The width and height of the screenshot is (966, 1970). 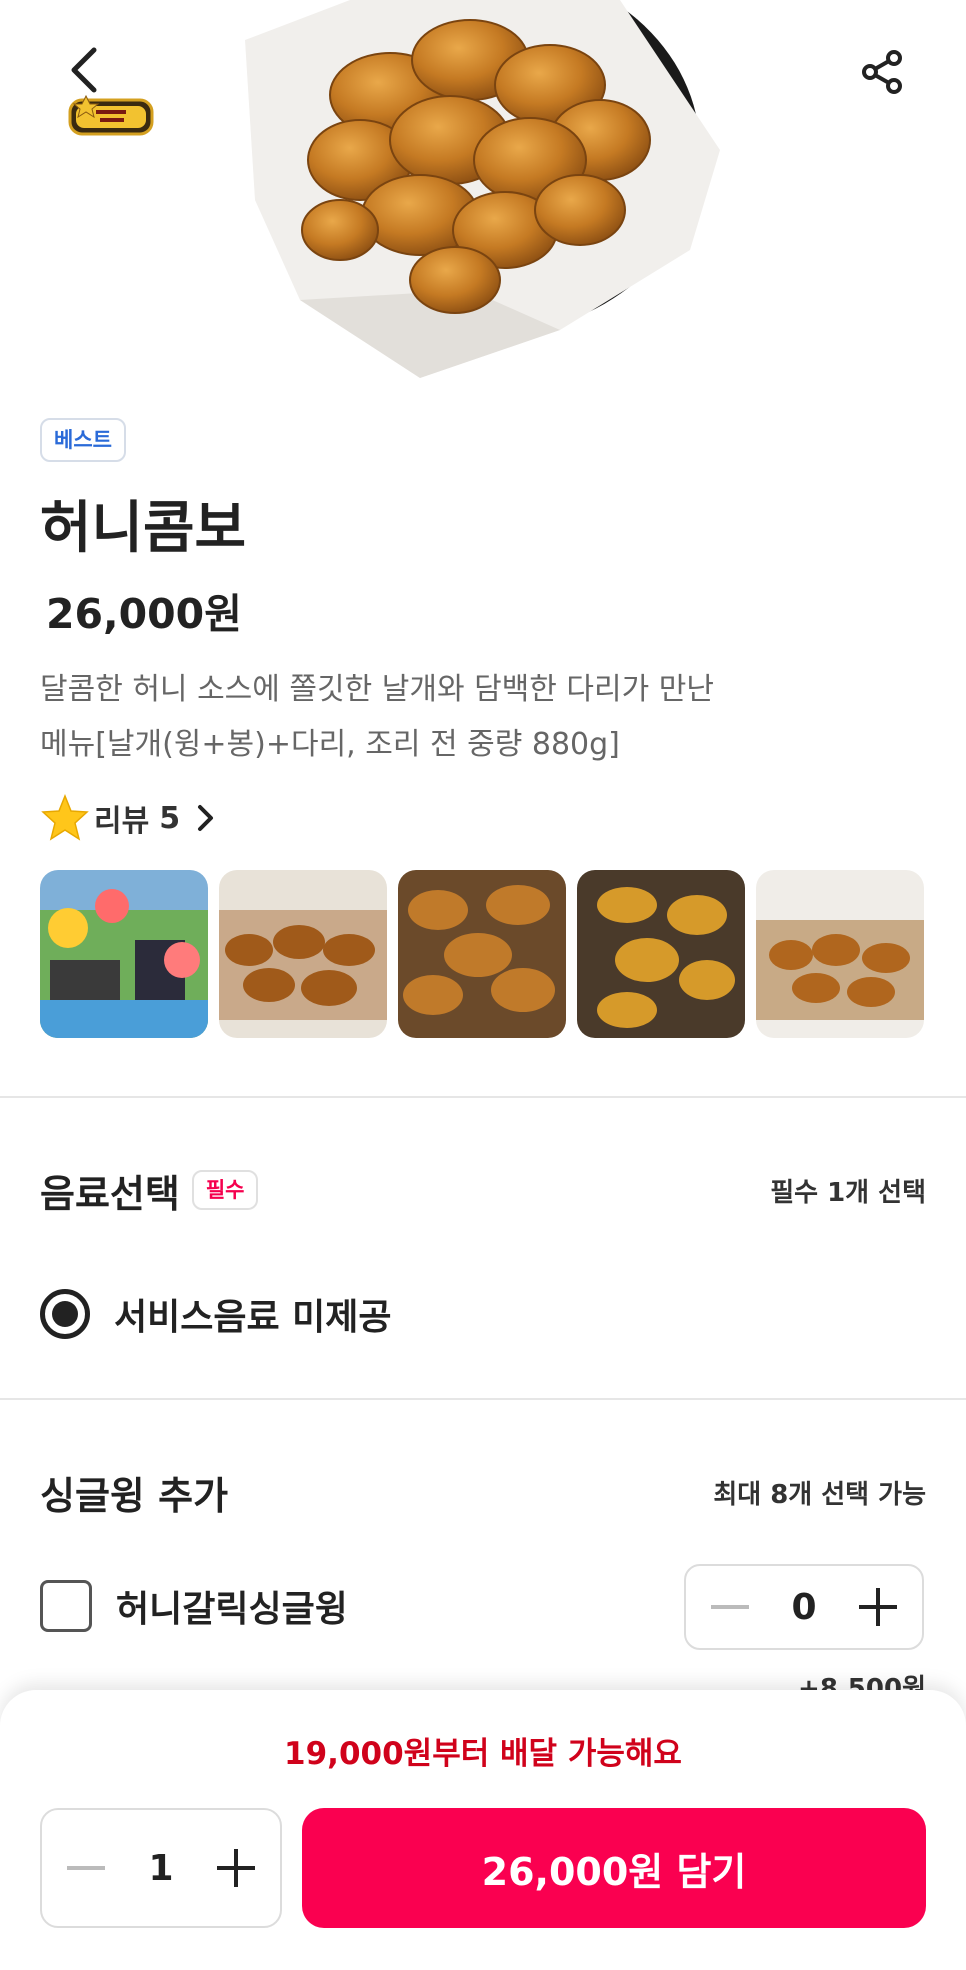 I want to click on addon-section-note: 최대 8개 선택 가능, so click(x=819, y=1494).